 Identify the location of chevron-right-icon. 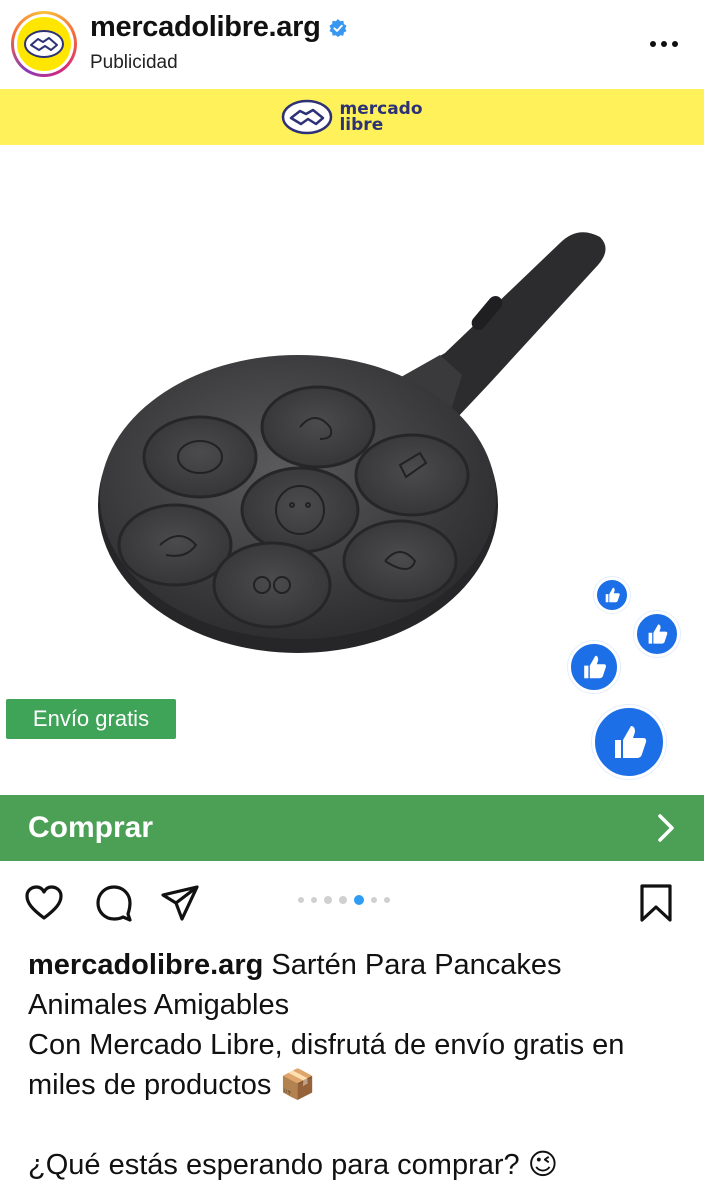
(666, 828).